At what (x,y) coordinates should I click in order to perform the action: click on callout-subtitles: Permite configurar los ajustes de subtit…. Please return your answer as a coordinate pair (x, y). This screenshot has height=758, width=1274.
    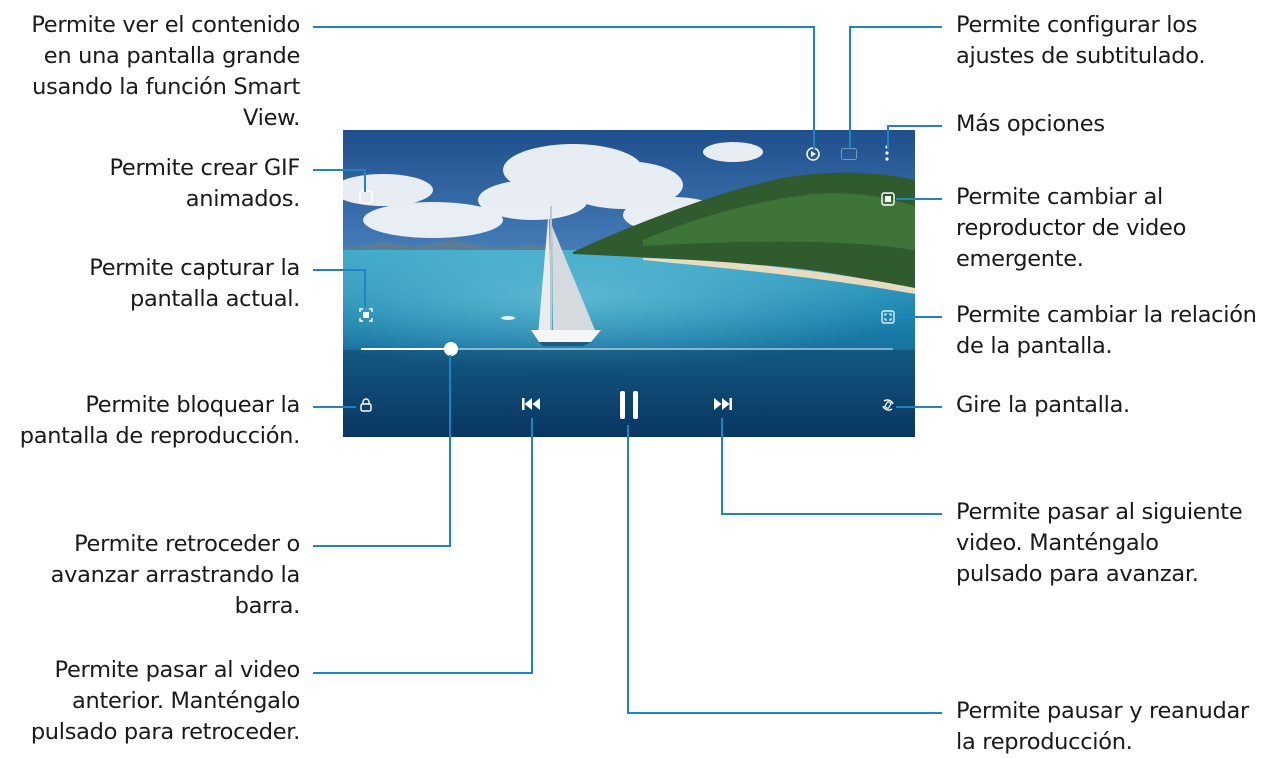
    Looking at the image, I should click on (1081, 40).